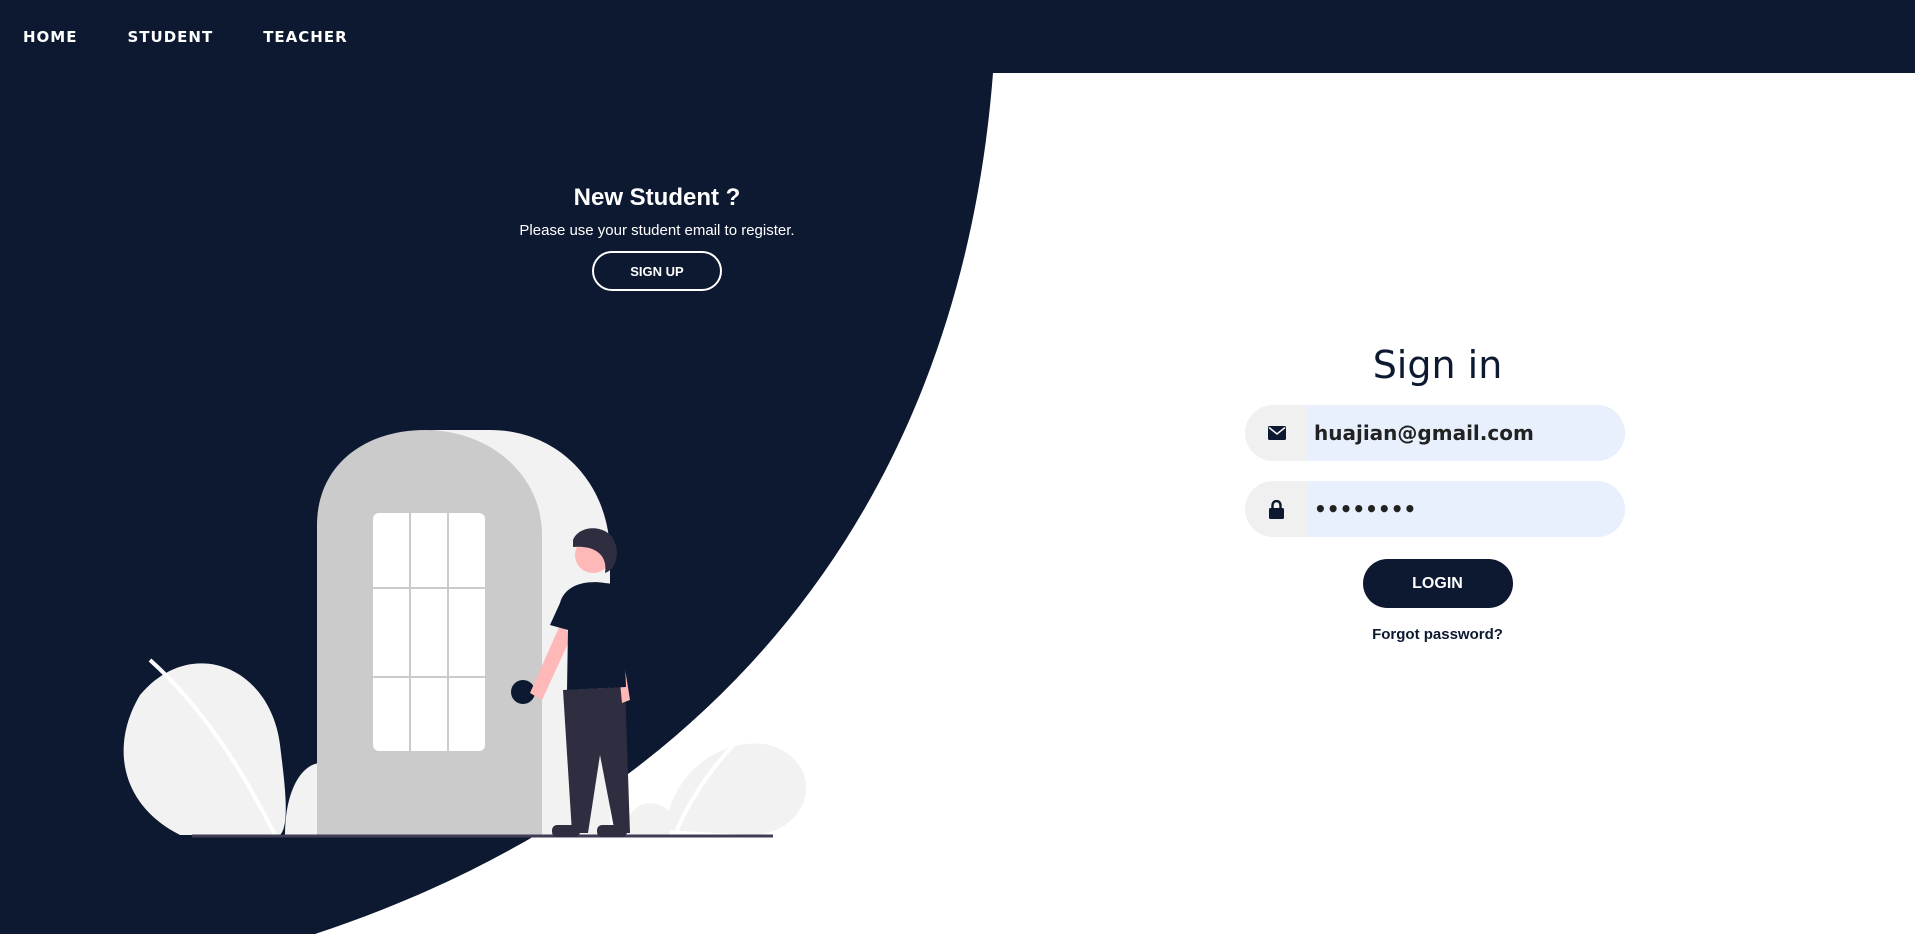 The height and width of the screenshot is (934, 1915). Describe the element at coordinates (1437, 634) in the screenshot. I see `forgot-password-link: Forgot password?` at that location.